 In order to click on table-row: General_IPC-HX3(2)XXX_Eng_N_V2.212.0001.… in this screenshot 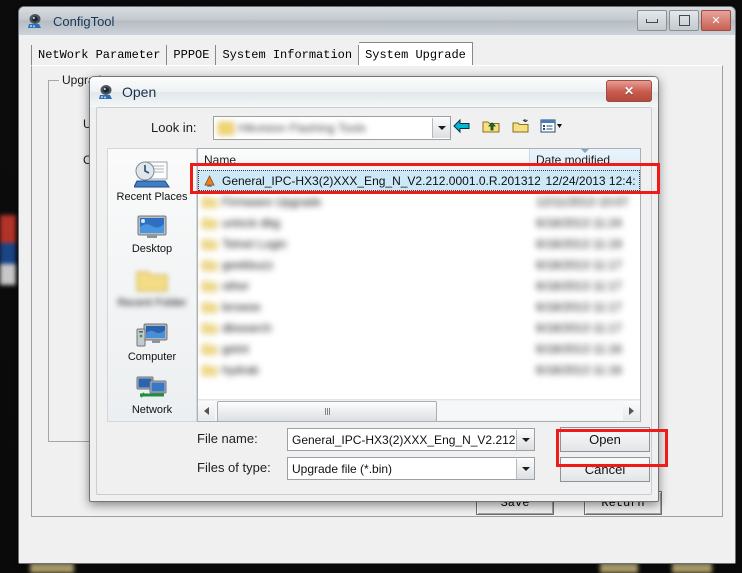, I will do `click(419, 180)`.